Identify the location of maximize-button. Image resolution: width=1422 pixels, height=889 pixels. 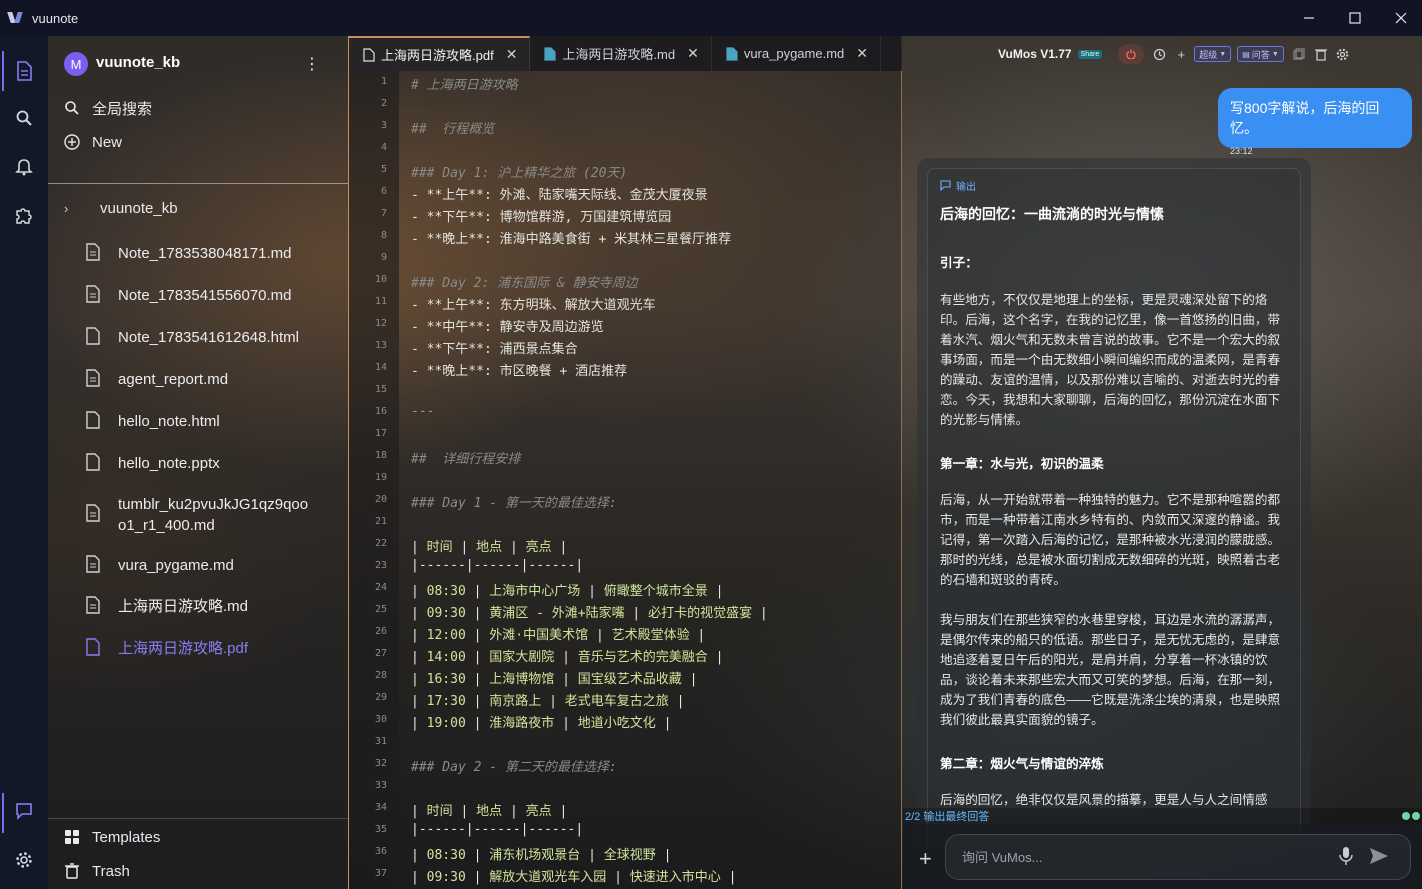
(1355, 18).